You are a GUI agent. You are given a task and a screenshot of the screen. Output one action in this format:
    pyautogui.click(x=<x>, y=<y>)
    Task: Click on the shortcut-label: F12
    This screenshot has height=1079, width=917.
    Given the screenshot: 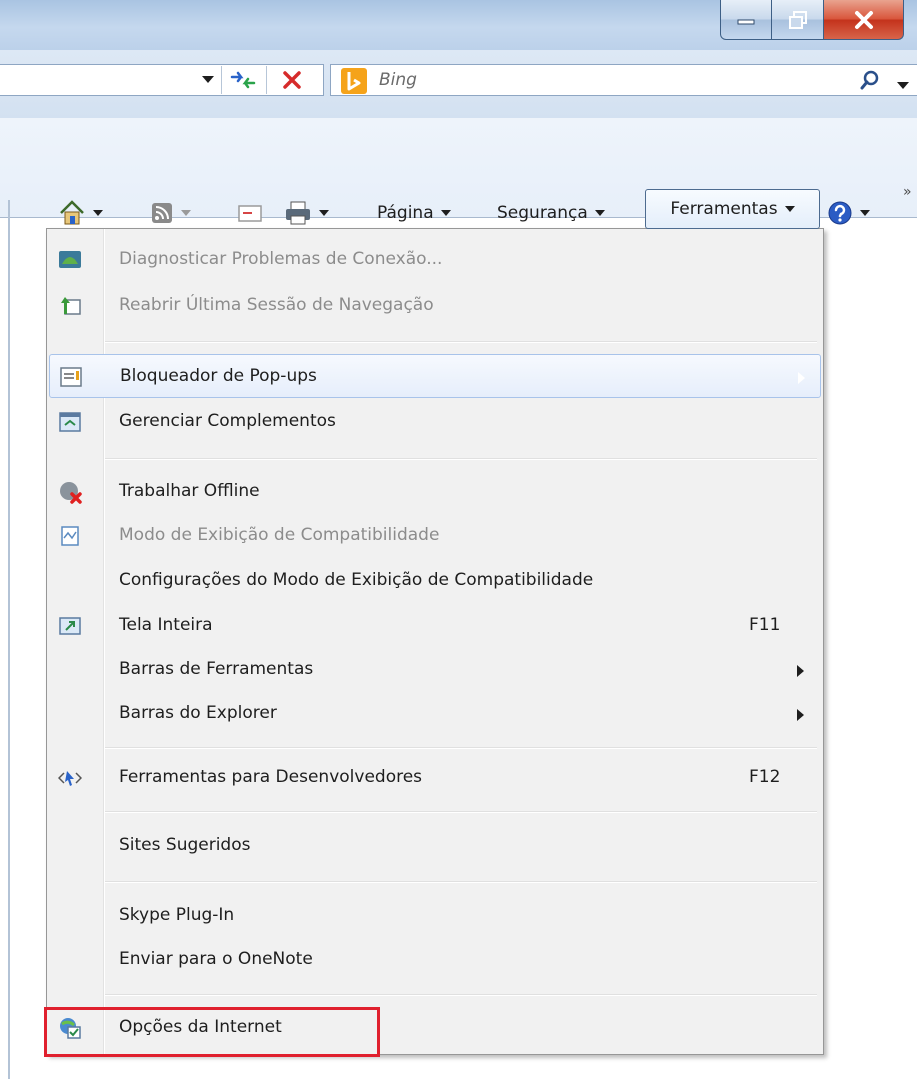 What is the action you would take?
    pyautogui.click(x=765, y=777)
    